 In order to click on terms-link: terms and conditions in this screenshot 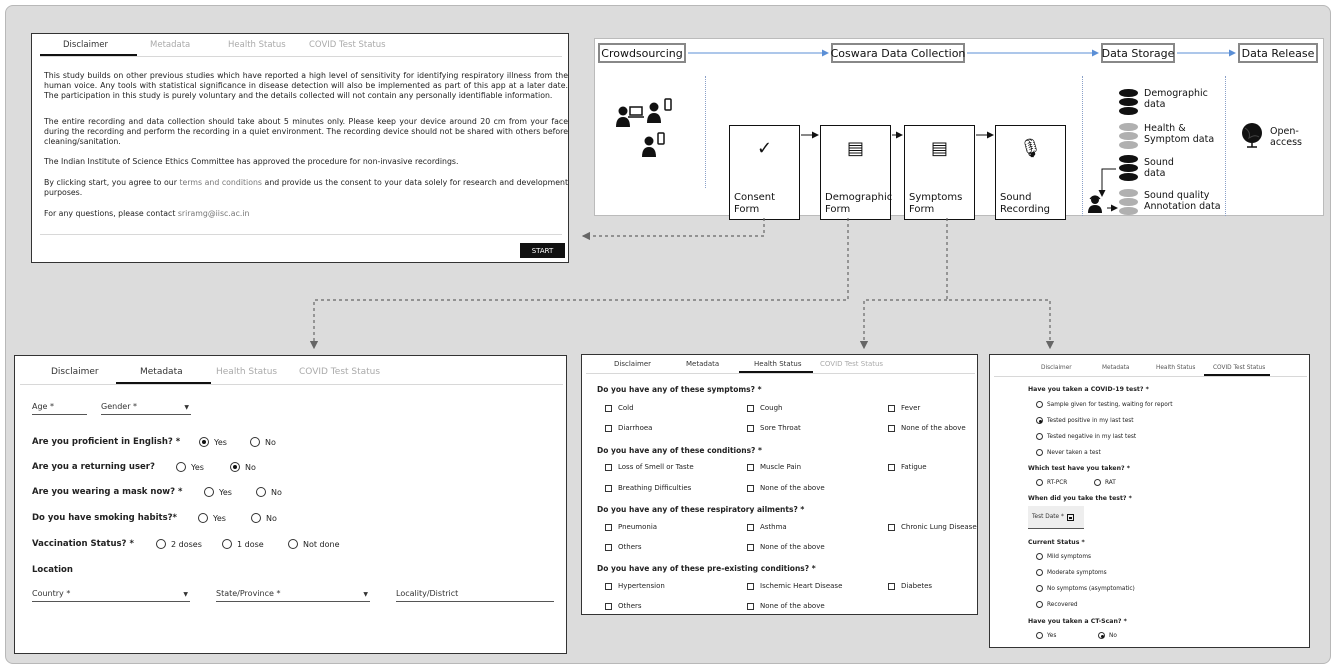, I will do `click(220, 182)`.